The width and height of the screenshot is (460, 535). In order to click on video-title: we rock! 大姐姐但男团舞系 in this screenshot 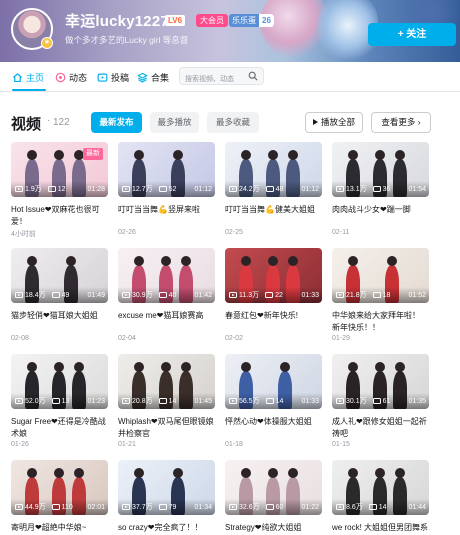, I will do `click(380, 528)`.